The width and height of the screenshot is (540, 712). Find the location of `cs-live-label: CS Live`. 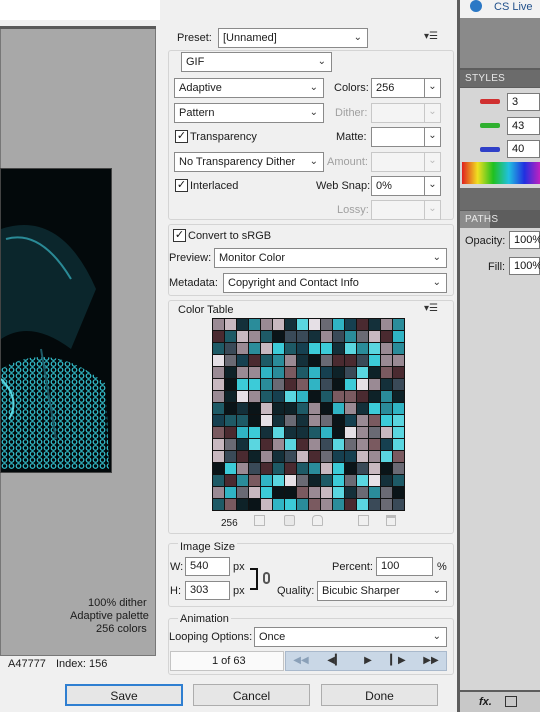

cs-live-label: CS Live is located at coordinates (513, 7).